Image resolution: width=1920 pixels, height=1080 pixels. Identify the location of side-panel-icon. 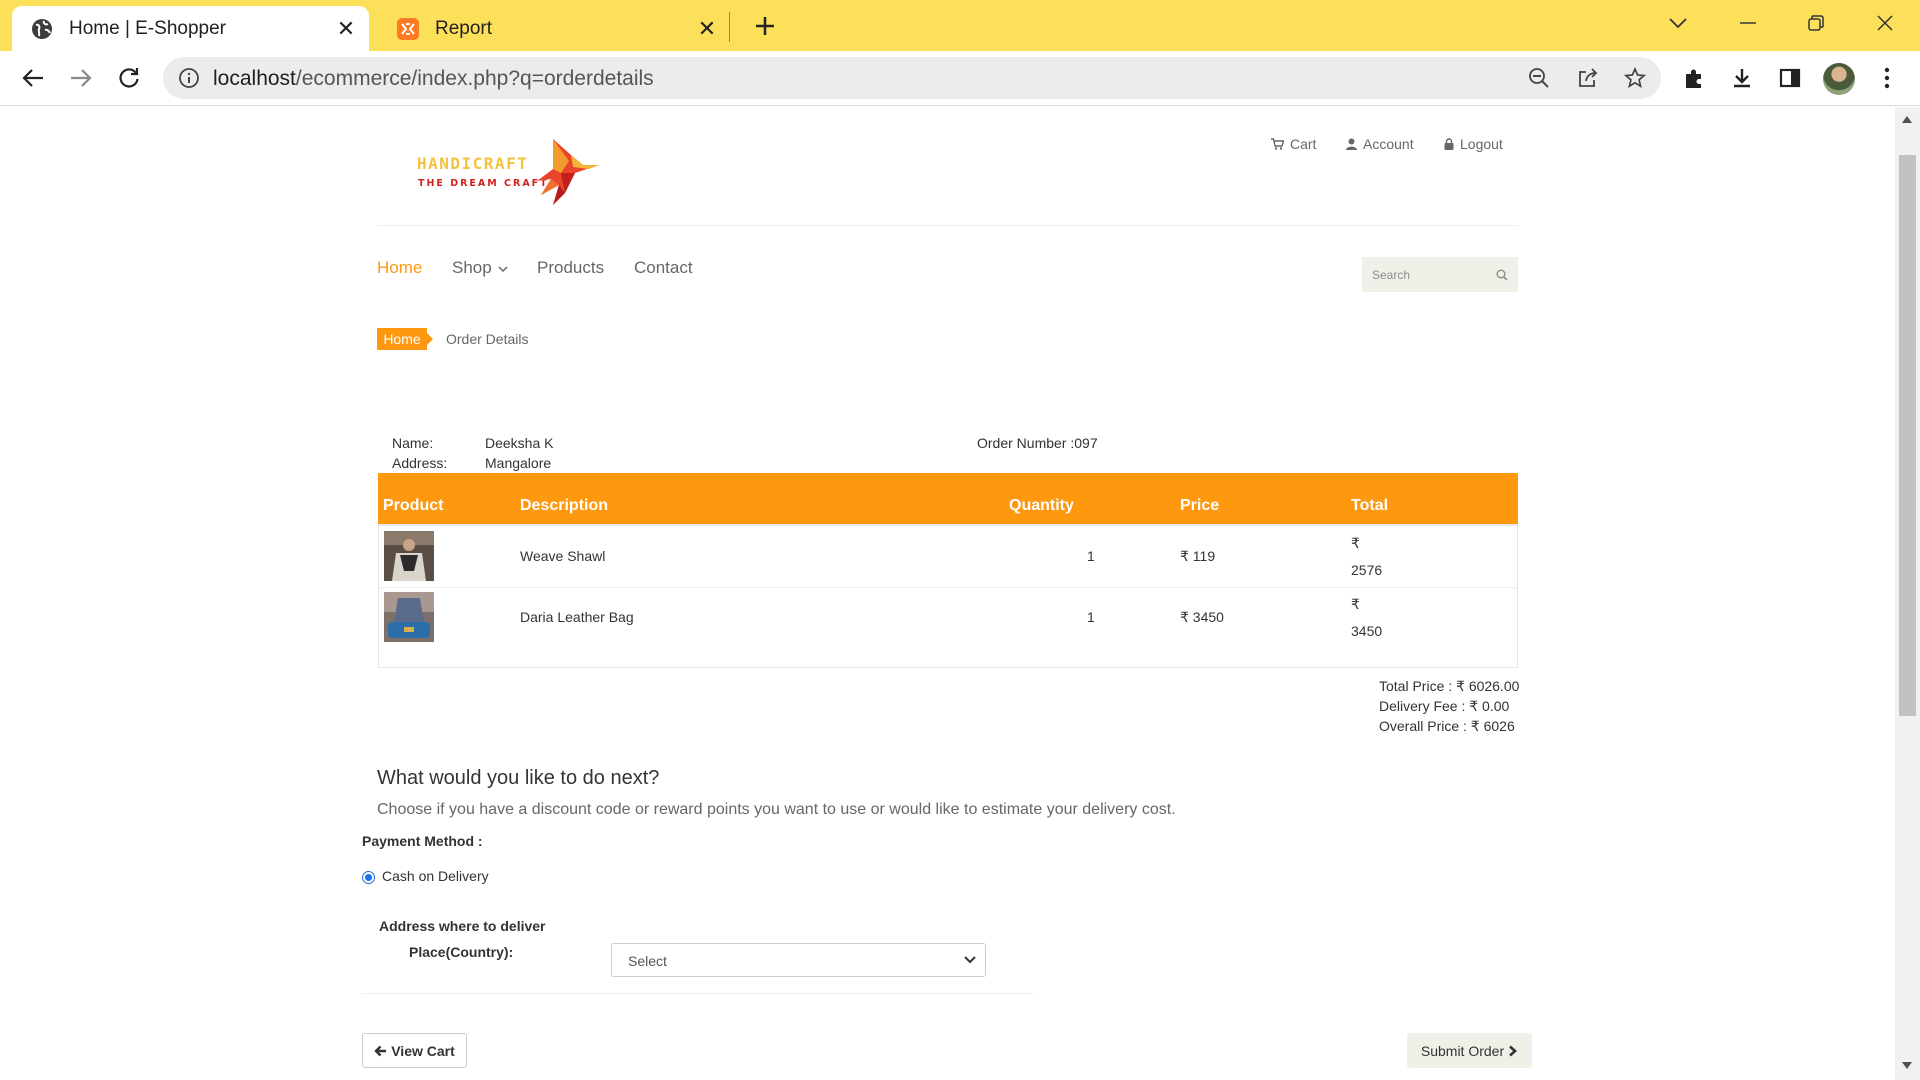
(1790, 78).